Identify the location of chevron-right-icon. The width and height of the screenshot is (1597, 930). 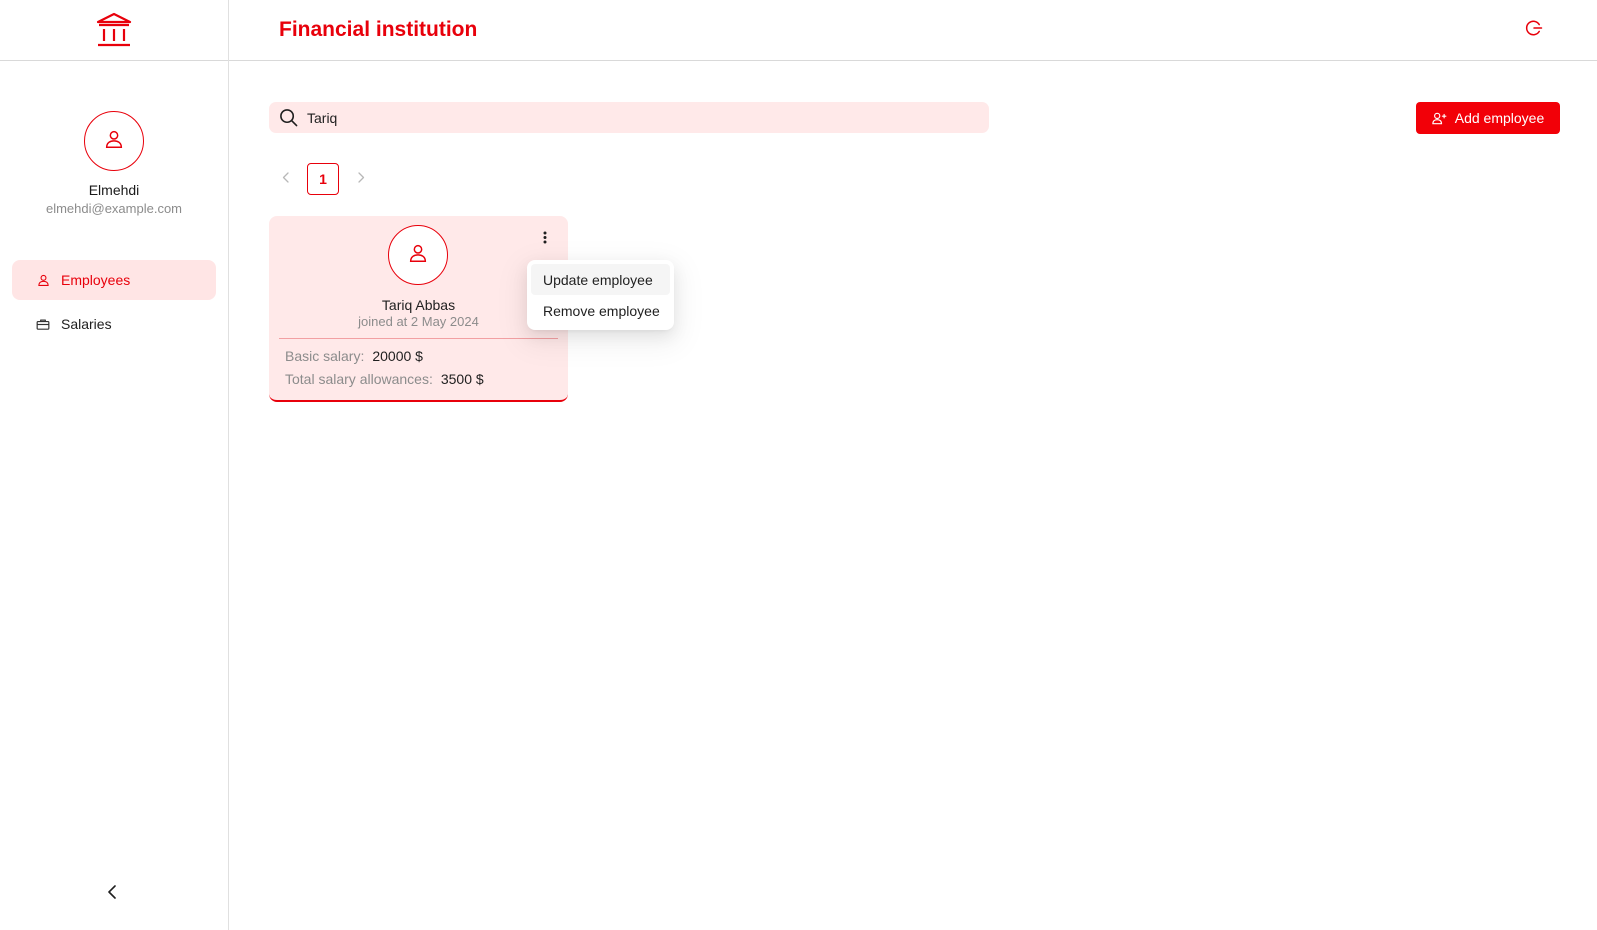
(361, 179).